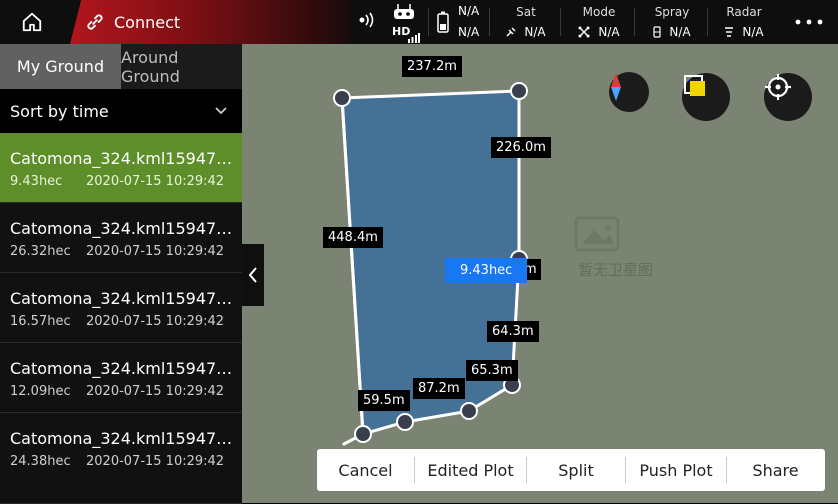 The image size is (838, 504). I want to click on layer-toggle-button, so click(706, 97).